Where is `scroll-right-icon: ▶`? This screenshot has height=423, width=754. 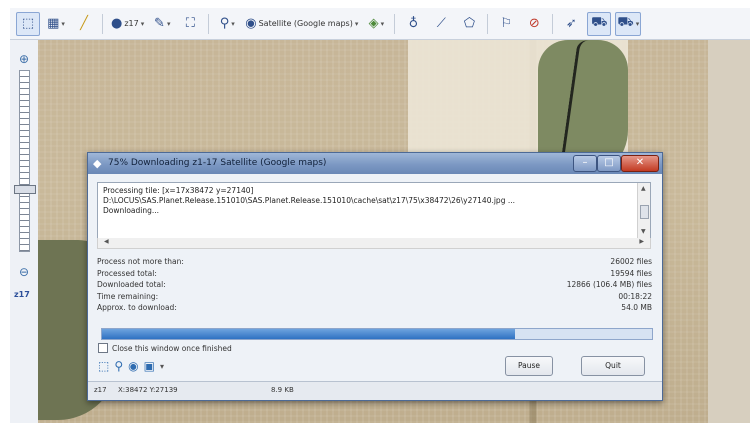
scroll-right-icon: ▶ is located at coordinates (641, 241).